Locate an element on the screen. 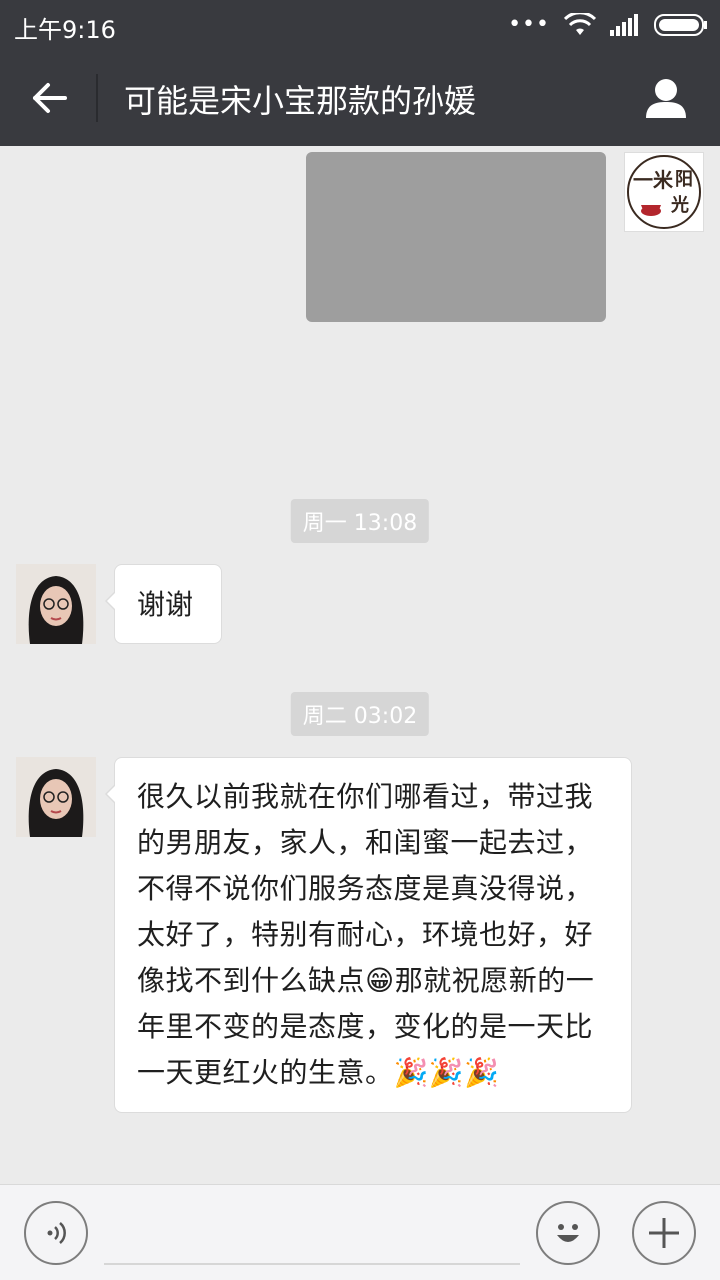 The height and width of the screenshot is (1280, 720). logo-image: 一米 阳 光 is located at coordinates (664, 192).